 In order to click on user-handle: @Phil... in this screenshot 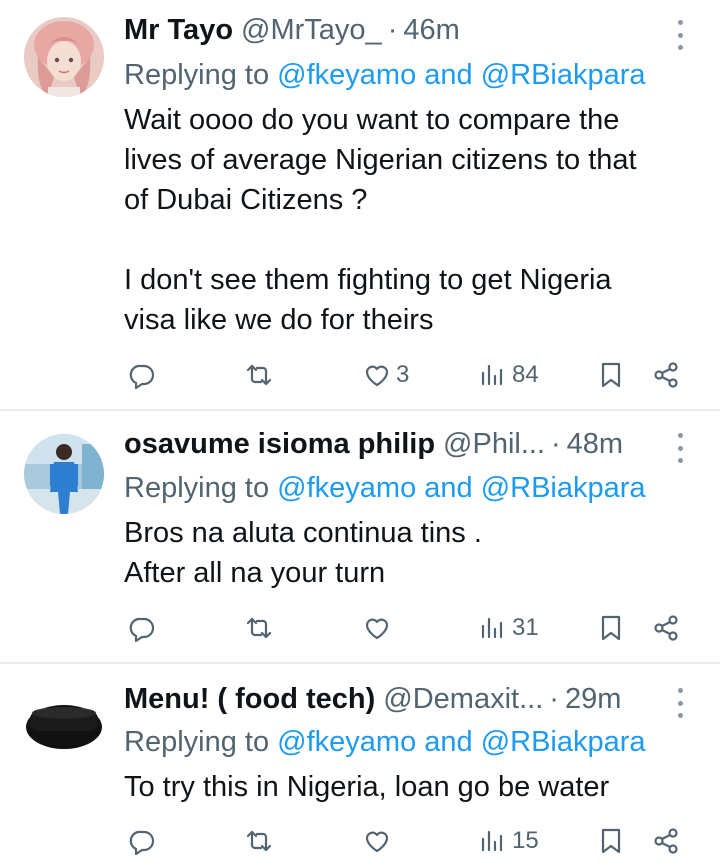, I will do `click(494, 444)`.